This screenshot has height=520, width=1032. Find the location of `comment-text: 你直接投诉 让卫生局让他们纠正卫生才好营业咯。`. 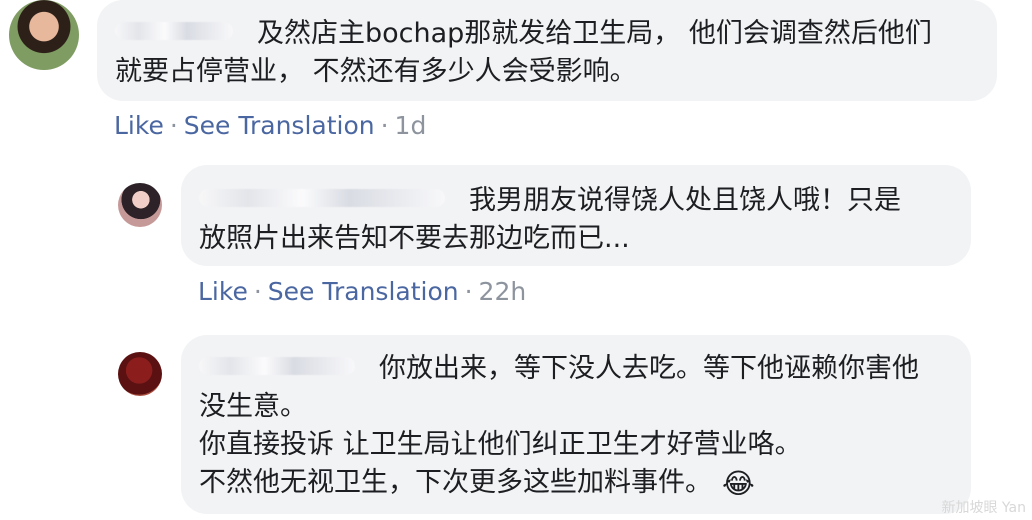

comment-text: 你直接投诉 让卫生局让他们纠正卫生才好营业咯。 is located at coordinates (500, 444).